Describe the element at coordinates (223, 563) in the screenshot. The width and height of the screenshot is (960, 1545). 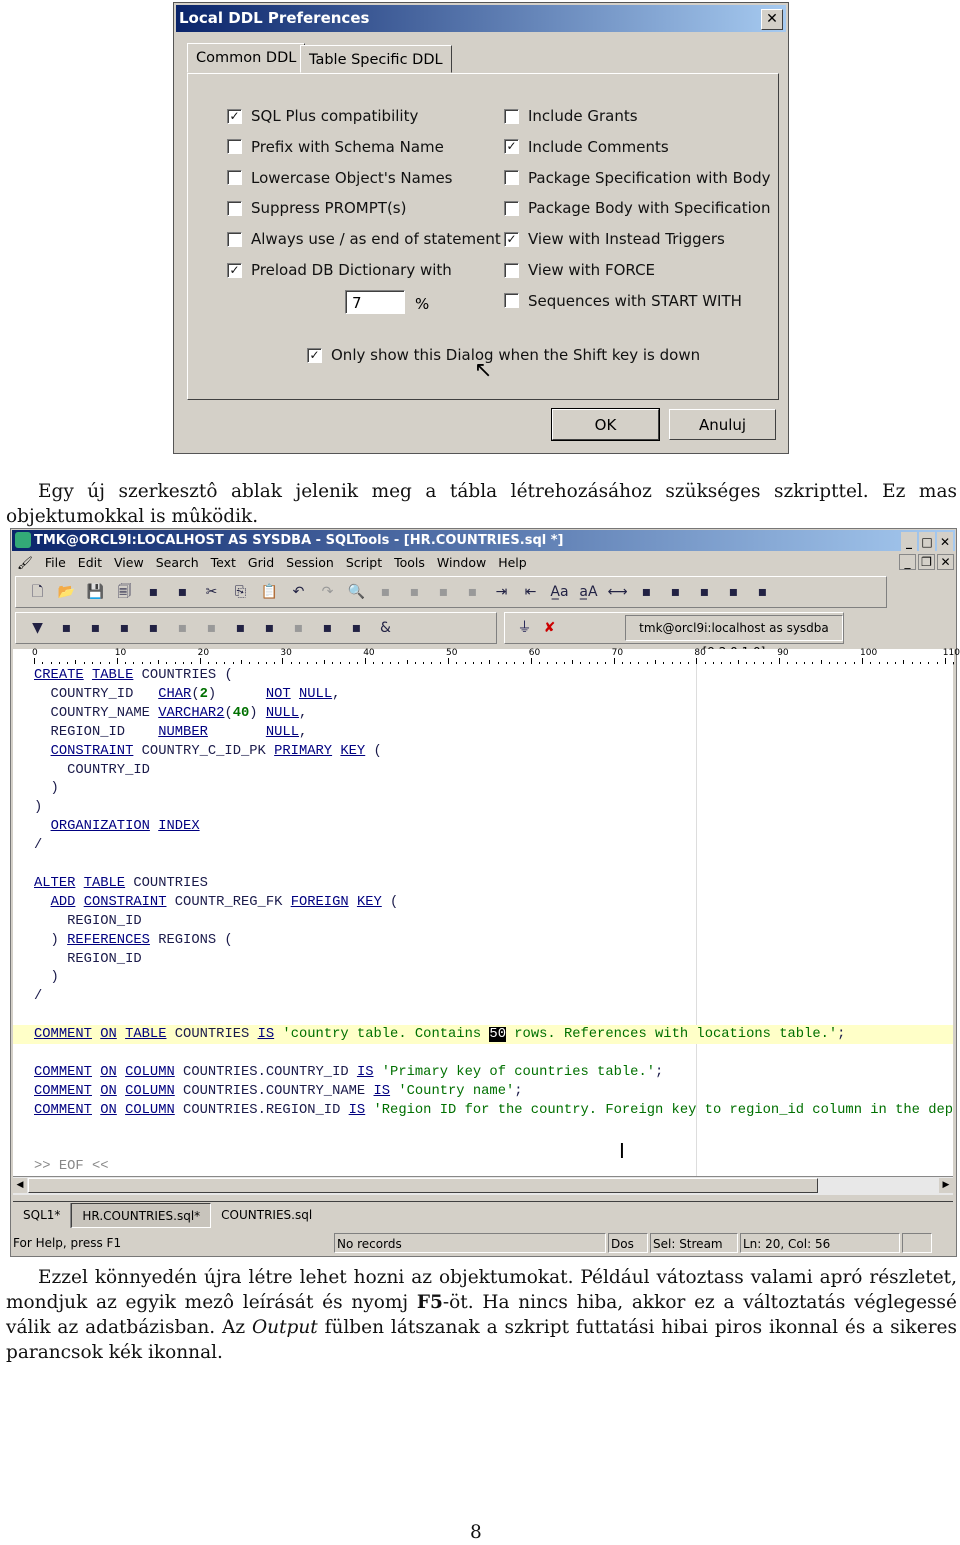
I see `menu-text: Text` at that location.